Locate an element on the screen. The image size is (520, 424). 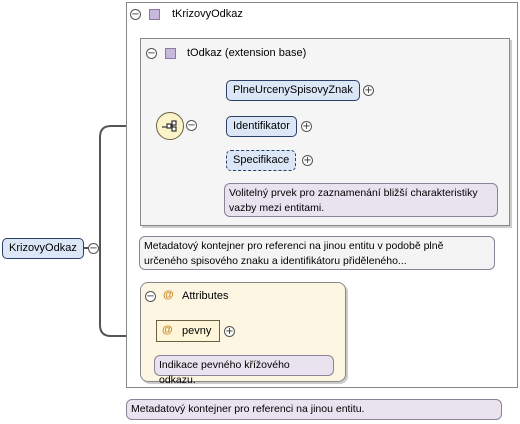
base-type-icon is located at coordinates (170, 53).